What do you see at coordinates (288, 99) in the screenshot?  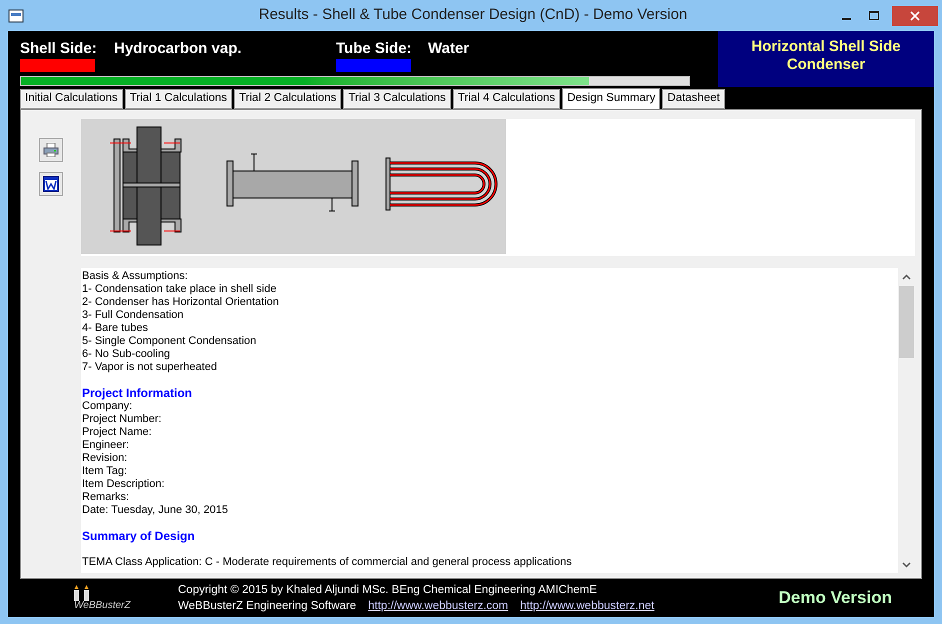 I see `tab: Trial 2 Calculations` at bounding box center [288, 99].